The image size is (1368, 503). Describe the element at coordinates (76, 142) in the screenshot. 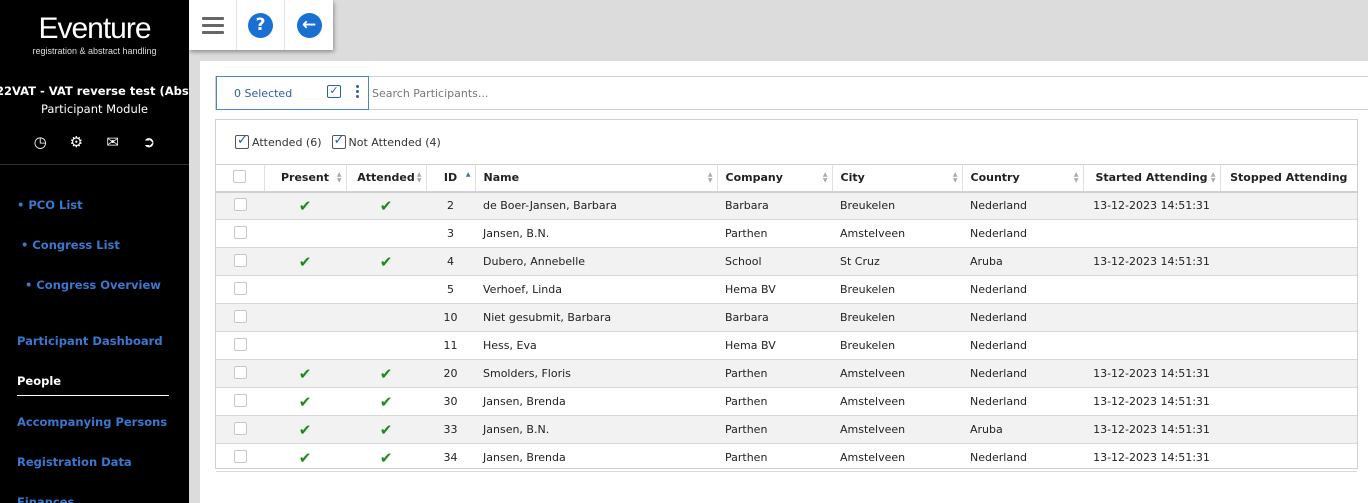

I see `gear-icon: ⚙` at that location.